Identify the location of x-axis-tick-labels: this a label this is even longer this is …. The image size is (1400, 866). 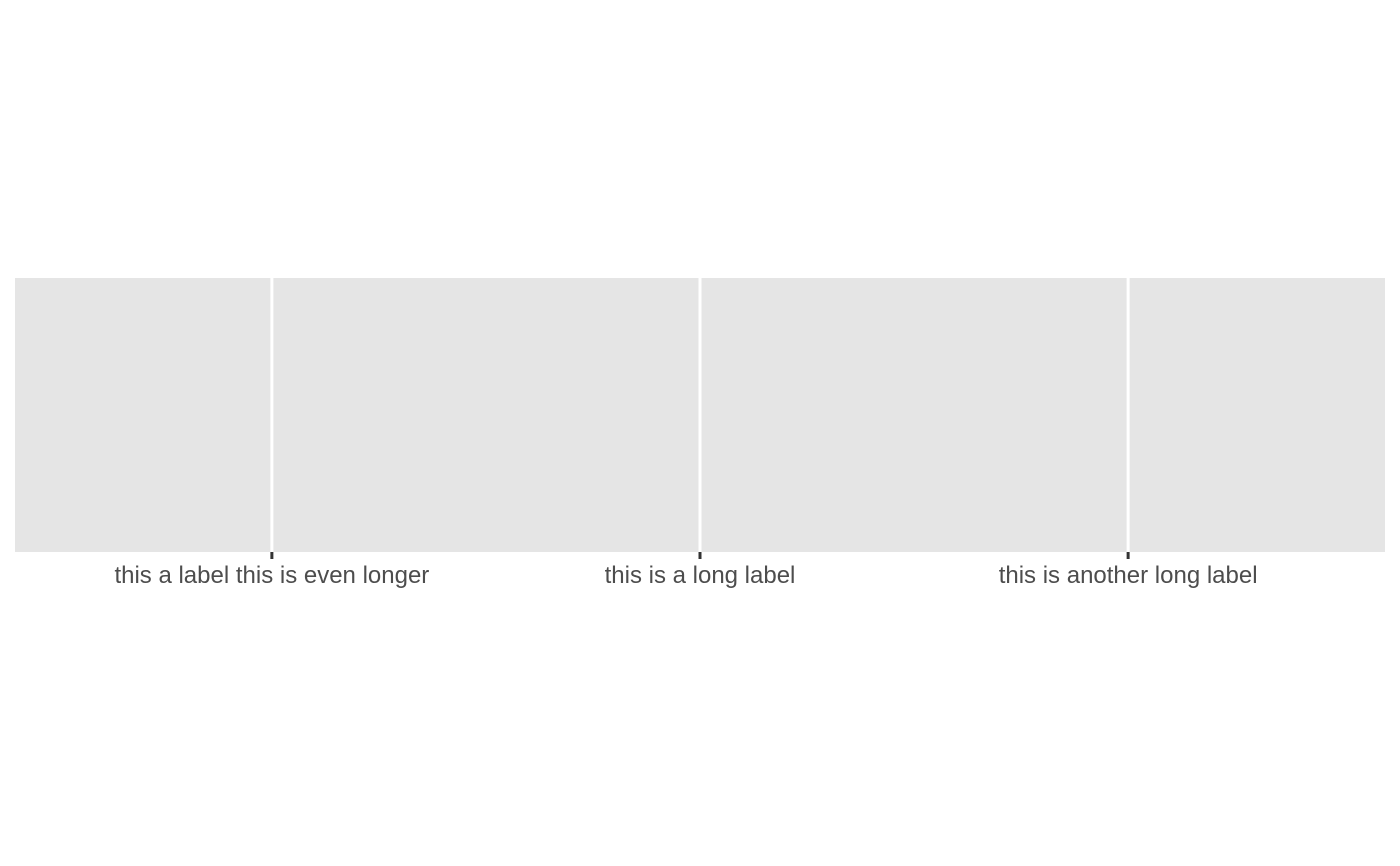
(685, 575).